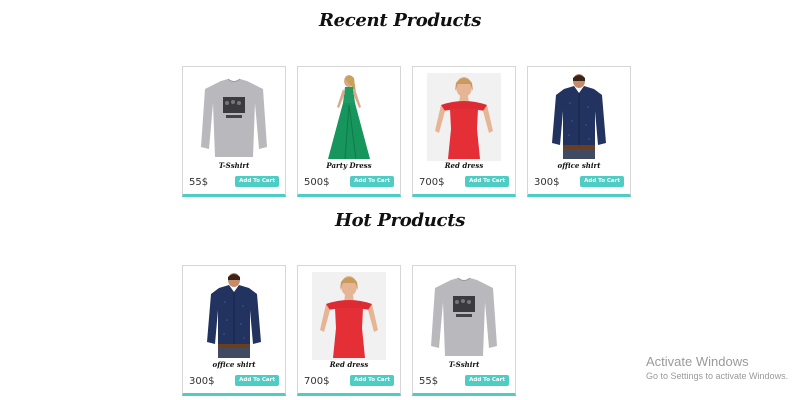 This screenshot has width=800, height=400. Describe the element at coordinates (400, 20) in the screenshot. I see `recent-products-title: Recent Products` at that location.